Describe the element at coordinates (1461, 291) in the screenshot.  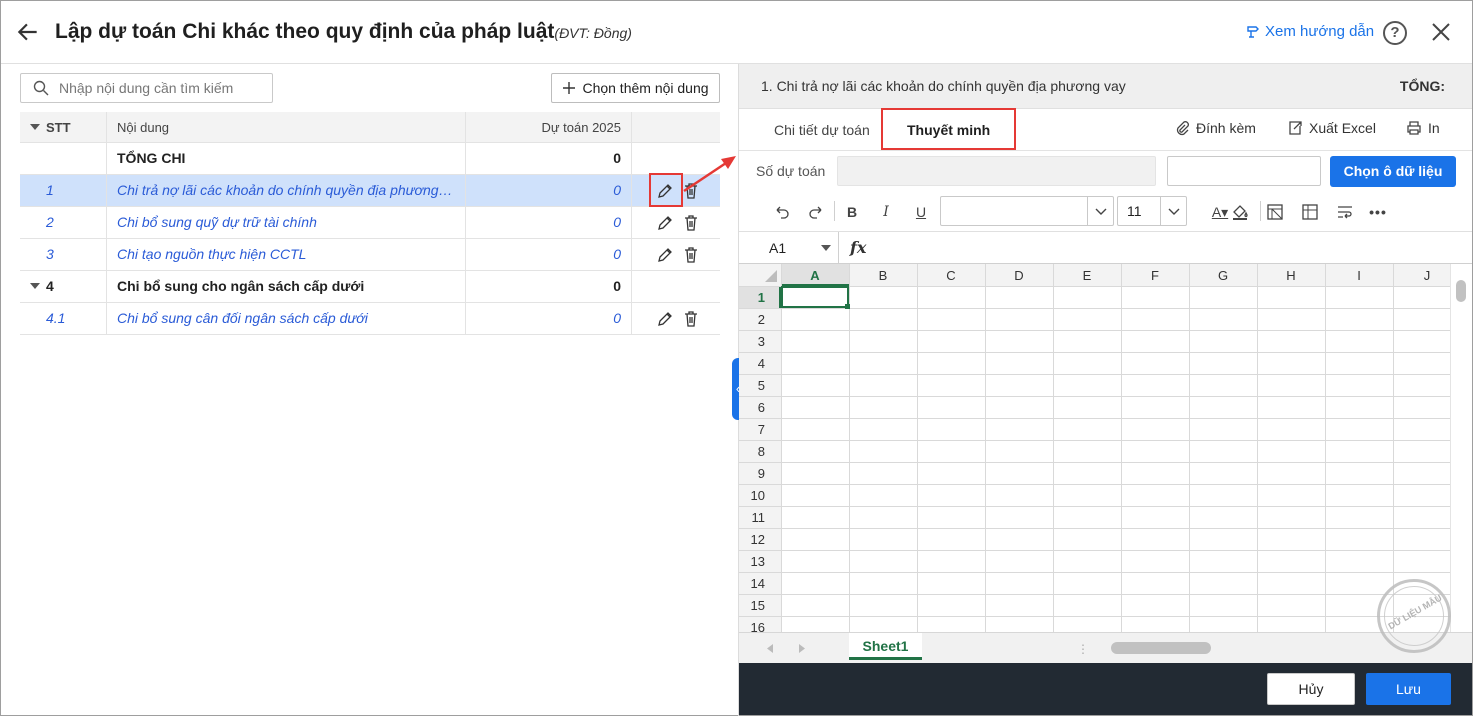
I see `vertical-scroll-thumb` at that location.